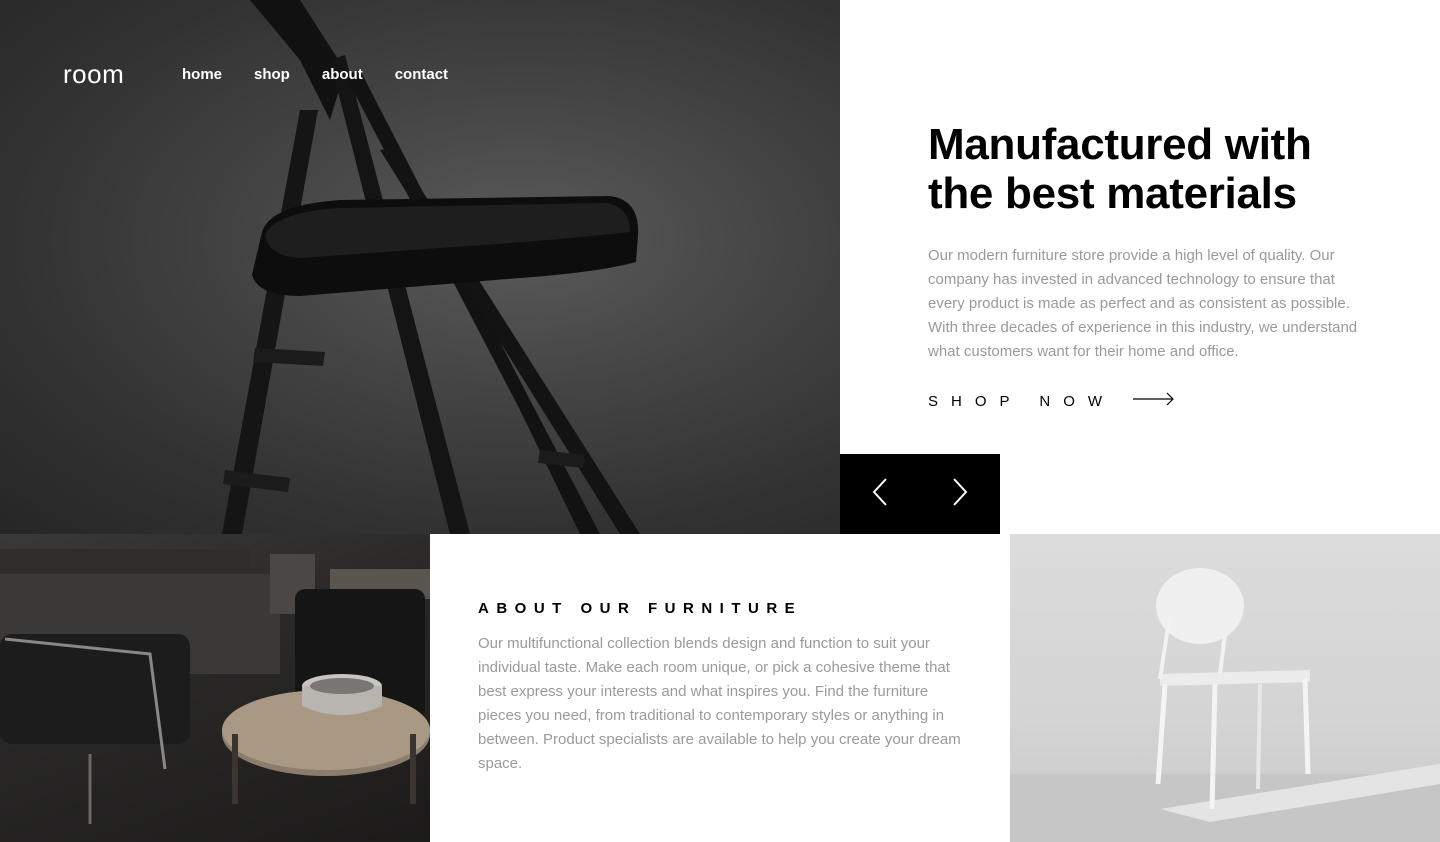 This screenshot has width=1440, height=842. I want to click on slider-controls, so click(920, 494).